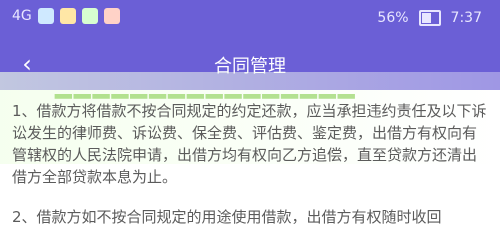 This screenshot has height=250, width=500. I want to click on page-title: 合同管理, so click(250, 66).